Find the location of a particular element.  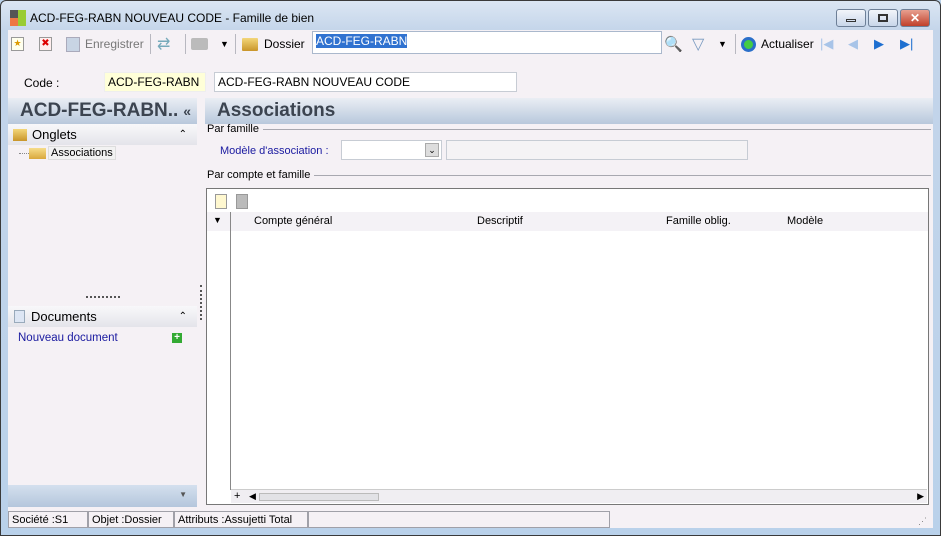

folder-button: Dossier is located at coordinates (273, 44).